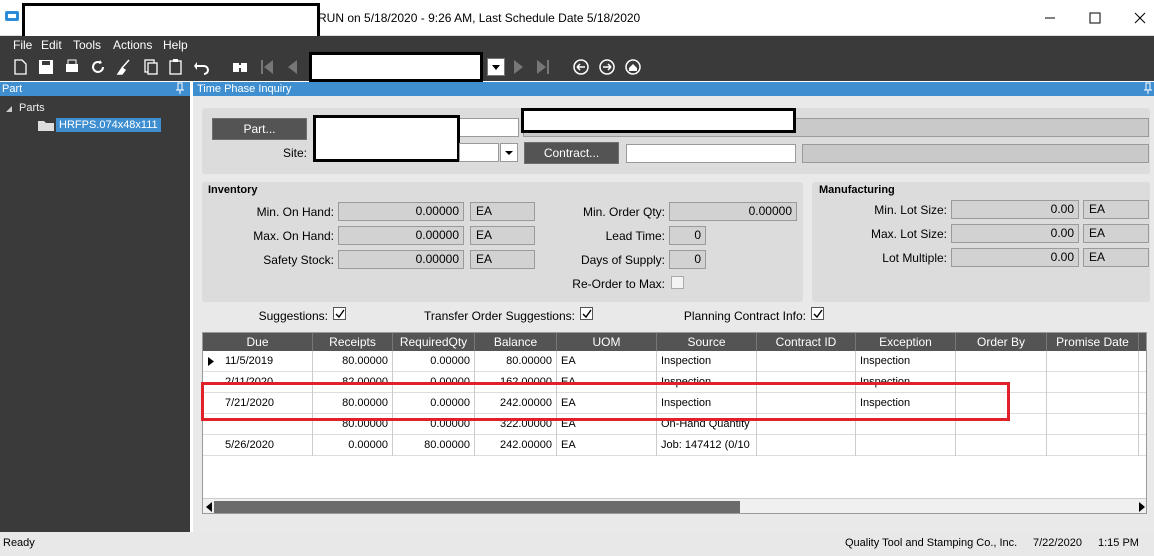  Describe the element at coordinates (267, 67) in the screenshot. I see `first-record-icon` at that location.